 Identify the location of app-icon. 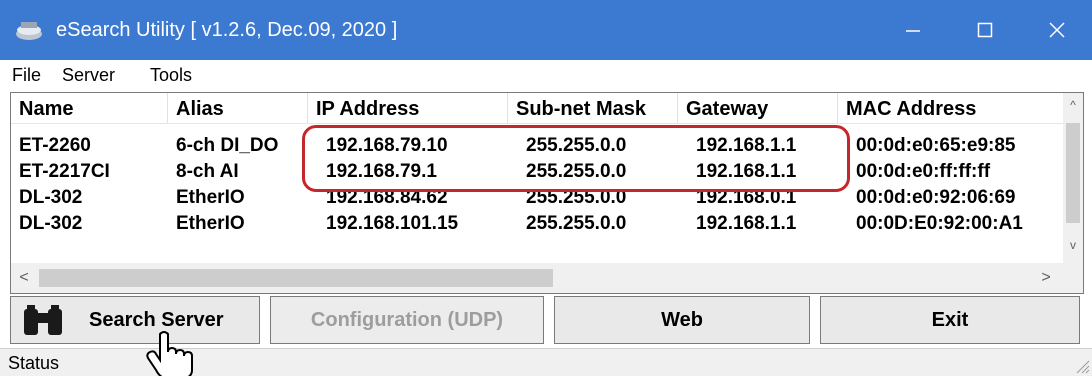
(29, 31).